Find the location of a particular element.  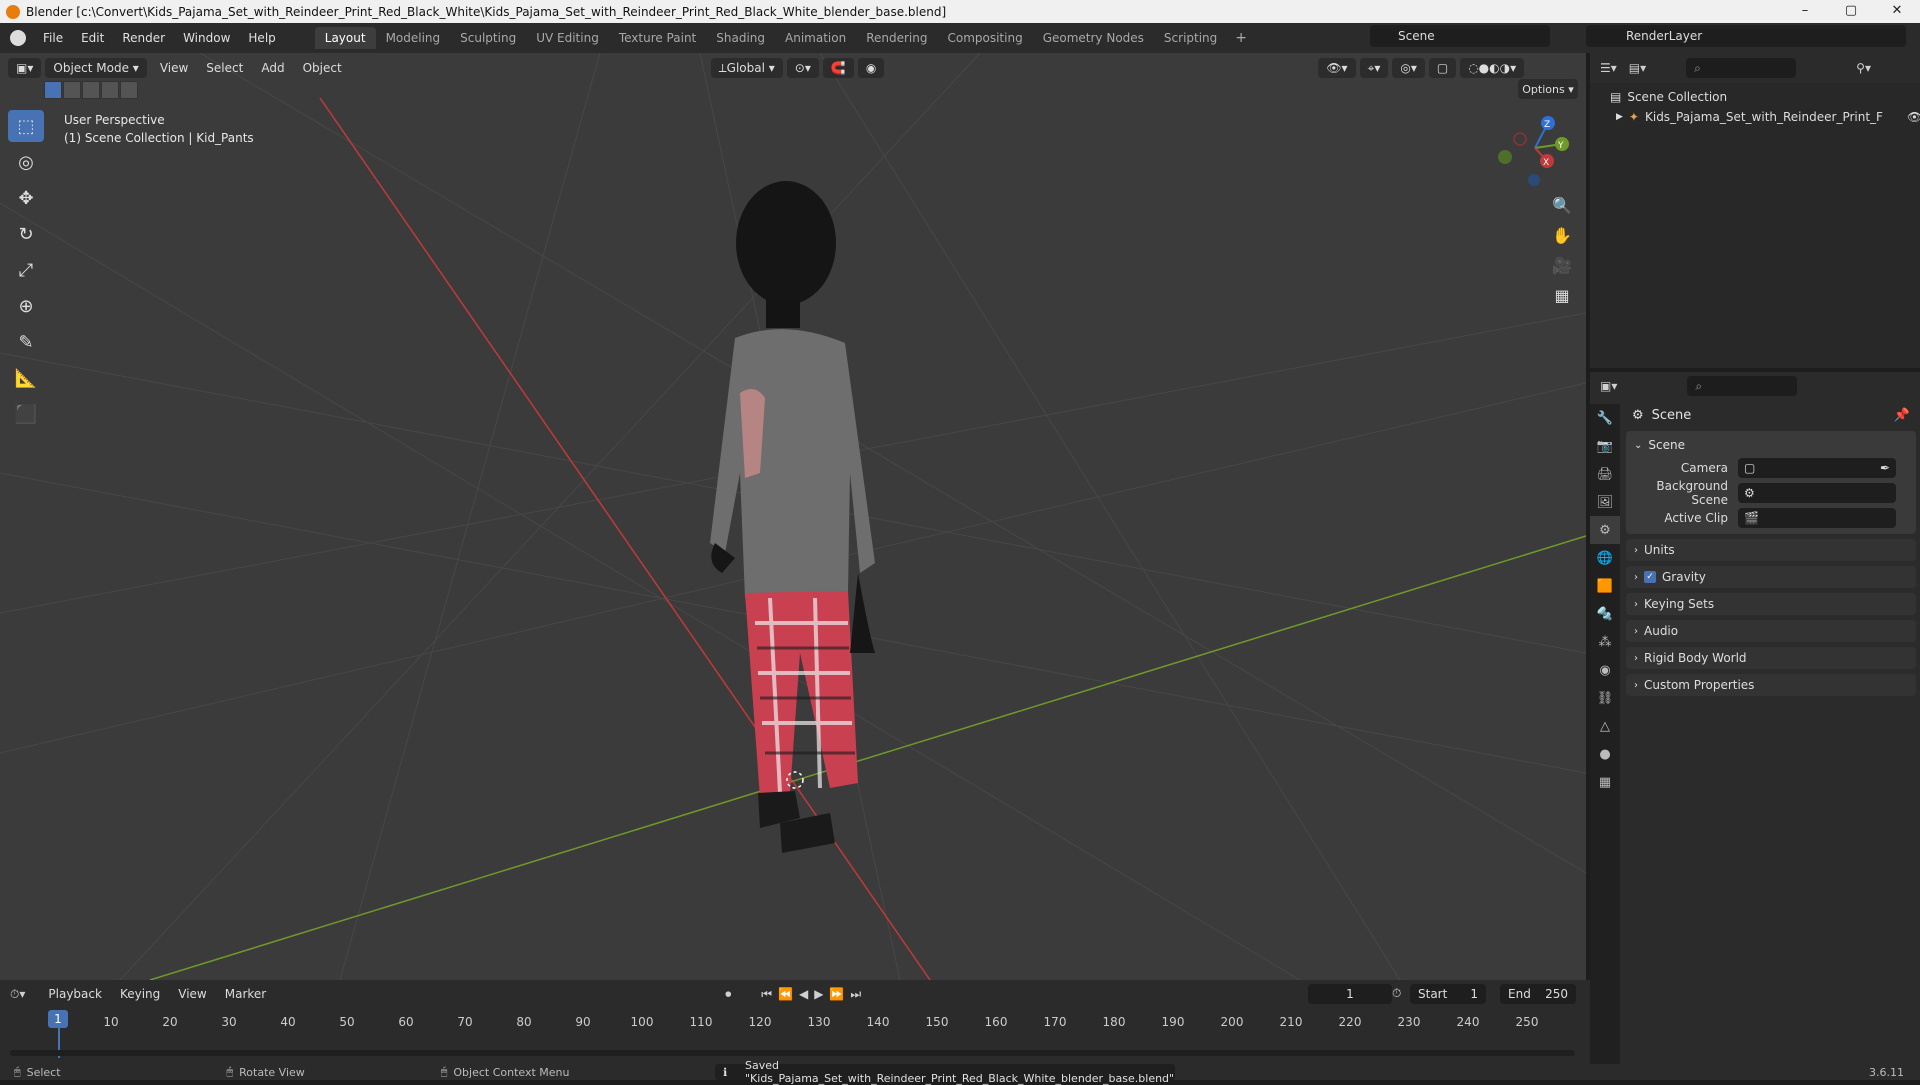

menu-edit: Edit is located at coordinates (92, 38).